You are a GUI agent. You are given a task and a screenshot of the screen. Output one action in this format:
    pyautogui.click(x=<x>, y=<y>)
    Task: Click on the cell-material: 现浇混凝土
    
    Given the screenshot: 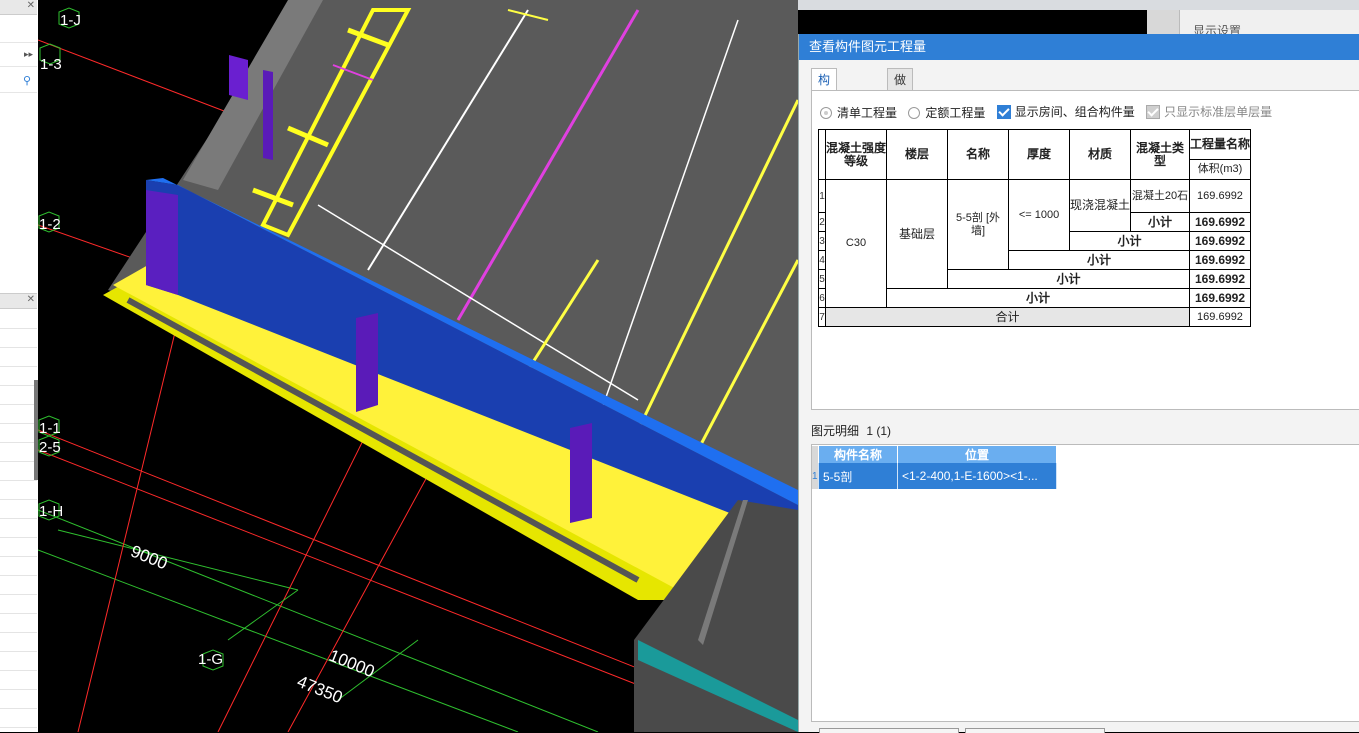 What is the action you would take?
    pyautogui.click(x=1100, y=205)
    